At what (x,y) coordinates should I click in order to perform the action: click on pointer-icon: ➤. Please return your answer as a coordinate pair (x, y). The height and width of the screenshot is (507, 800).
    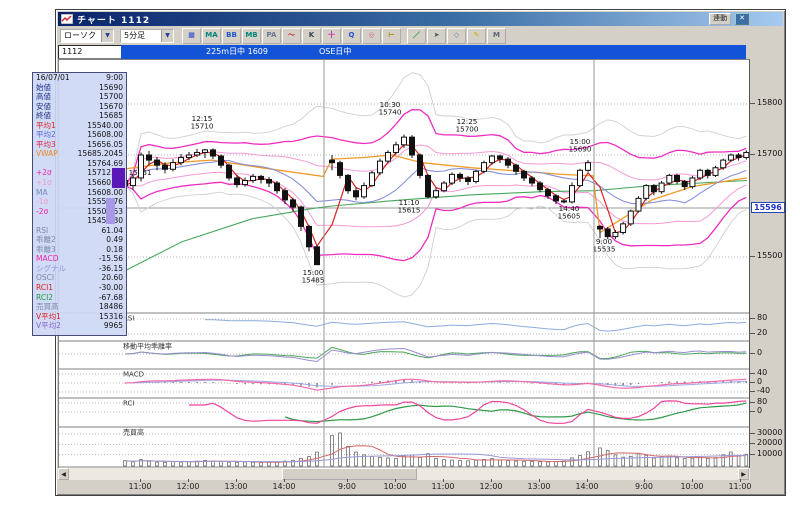
    Looking at the image, I should click on (436, 35).